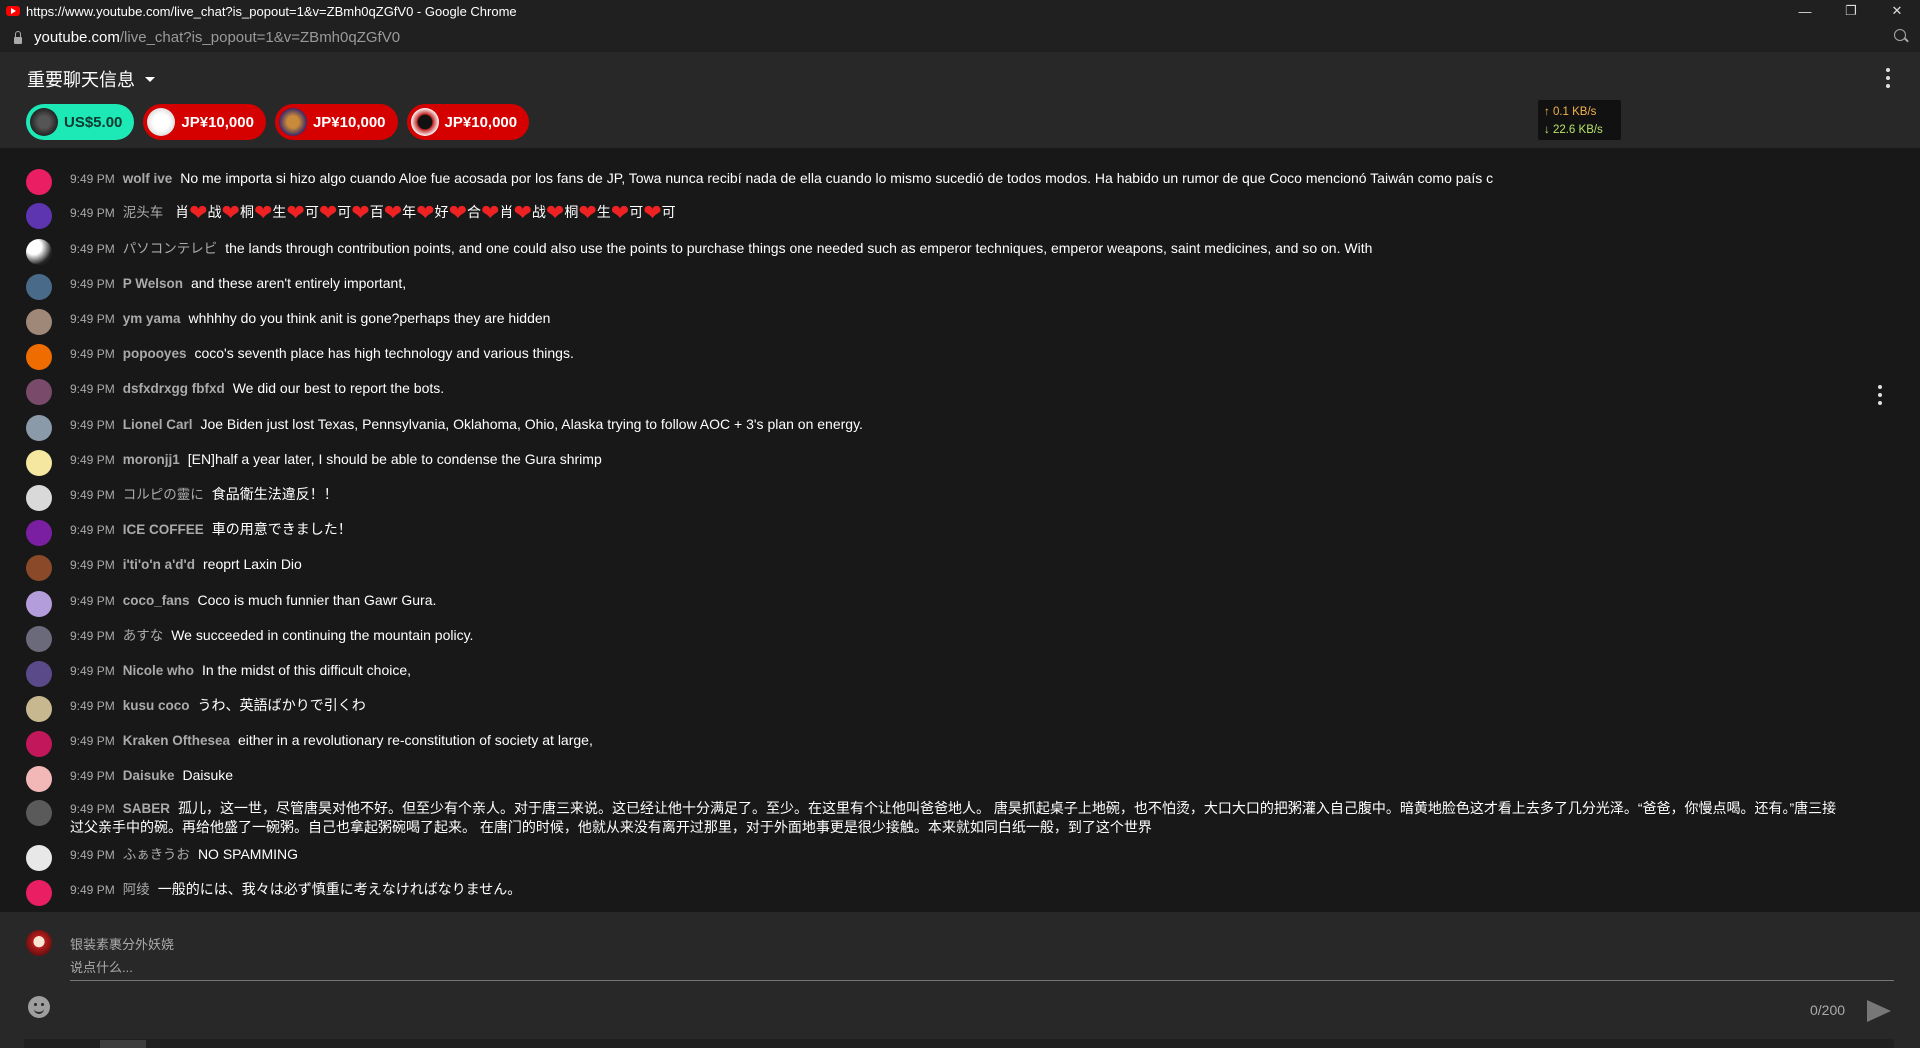 This screenshot has width=1920, height=1048. Describe the element at coordinates (156, 600) in the screenshot. I see `author-name: coco_fans` at that location.